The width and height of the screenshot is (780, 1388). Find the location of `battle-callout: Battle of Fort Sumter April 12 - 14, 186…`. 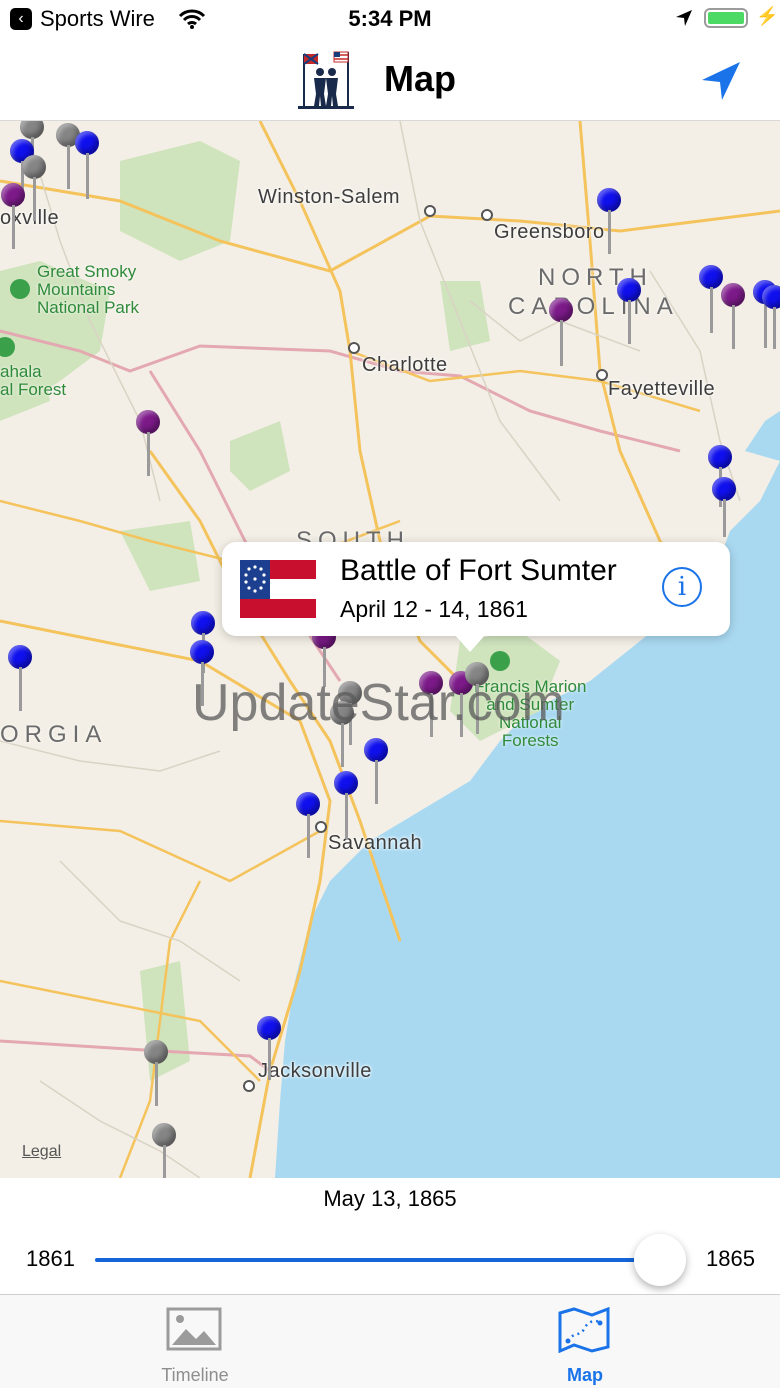

battle-callout: Battle of Fort Sumter April 12 - 14, 186… is located at coordinates (476, 597).